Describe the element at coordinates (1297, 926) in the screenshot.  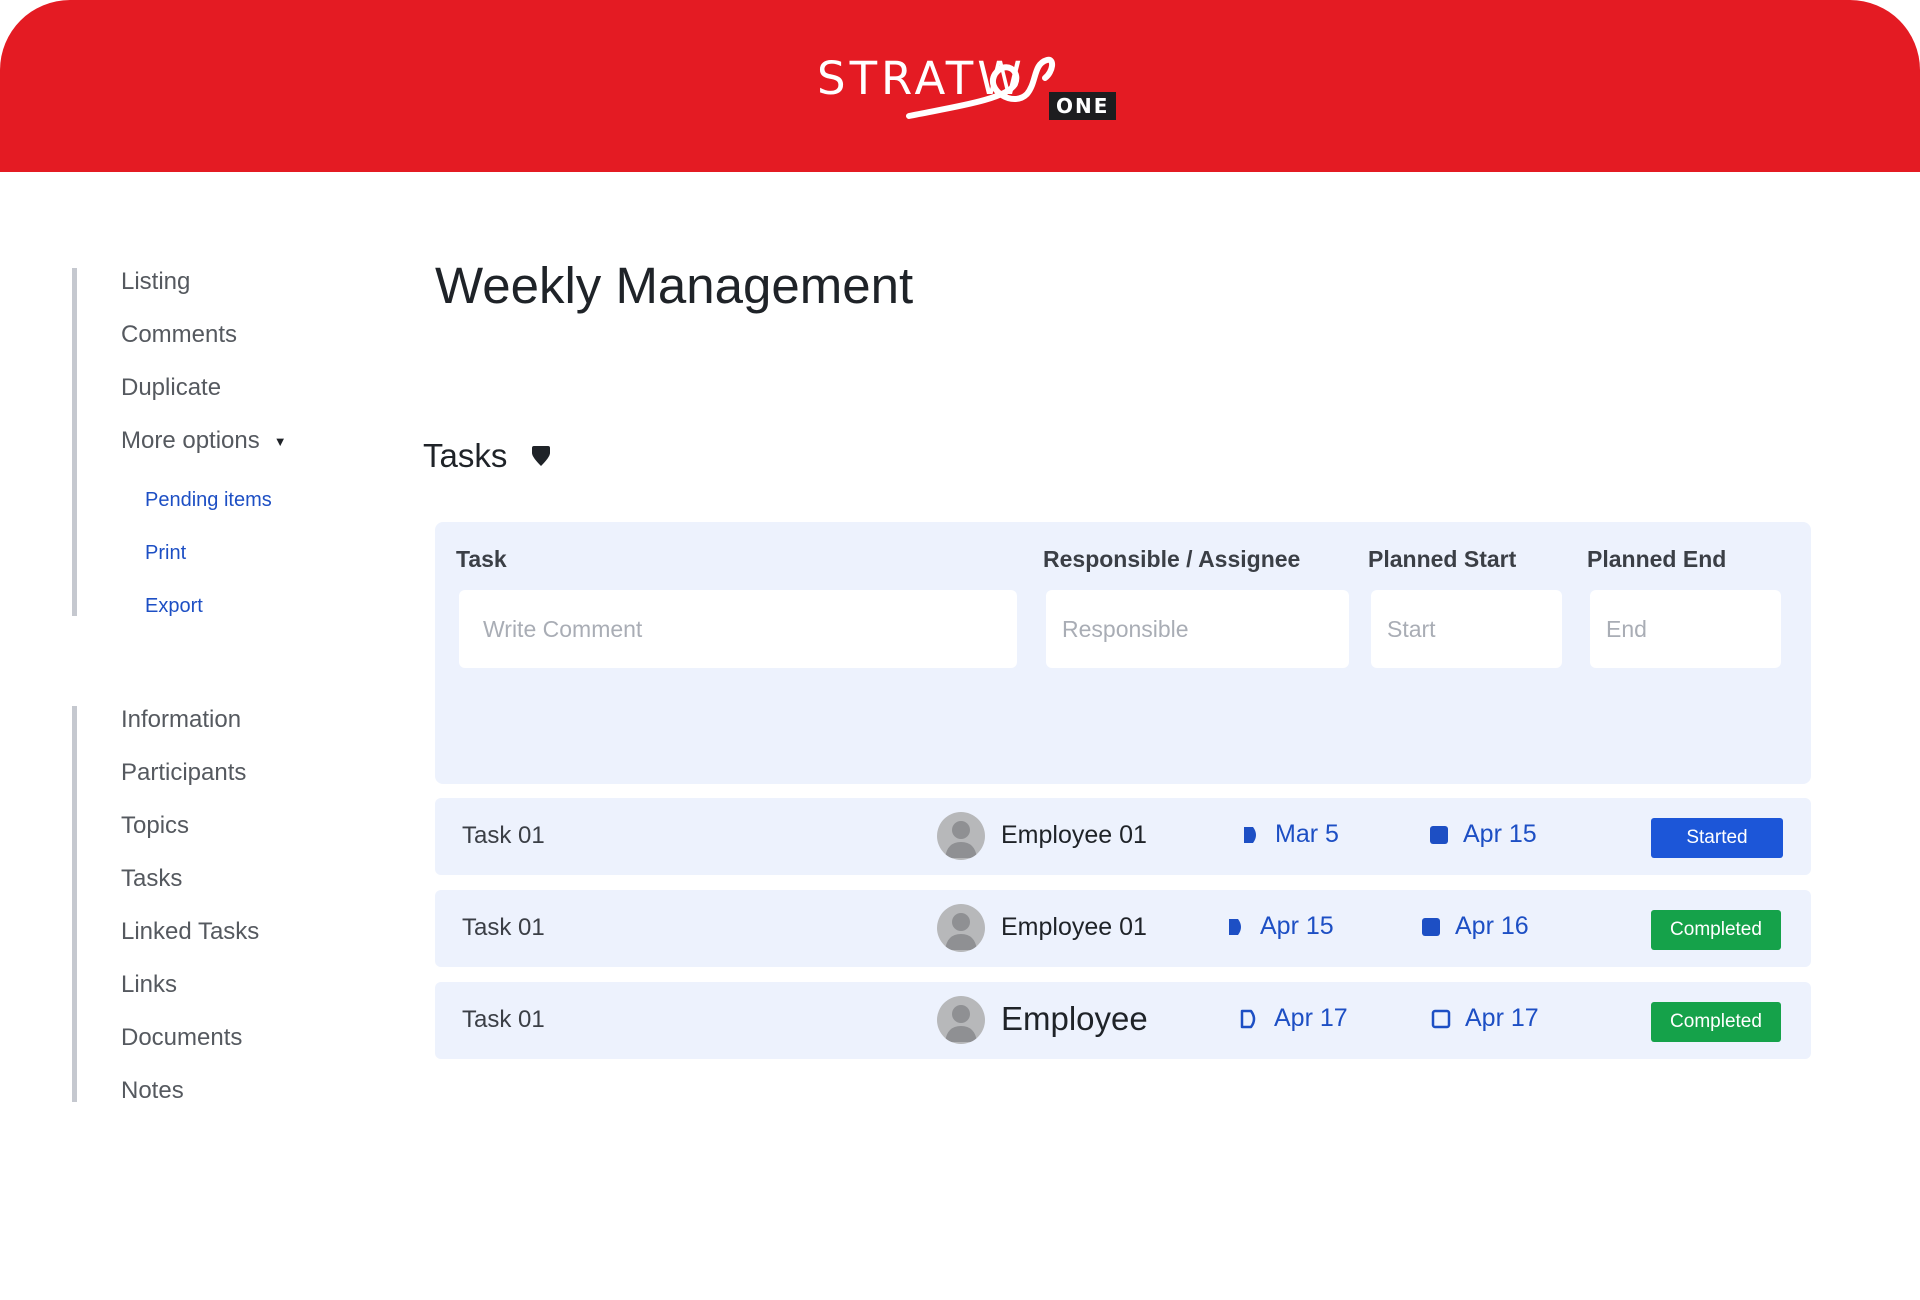
I see `start-date-text: Apr 15` at that location.